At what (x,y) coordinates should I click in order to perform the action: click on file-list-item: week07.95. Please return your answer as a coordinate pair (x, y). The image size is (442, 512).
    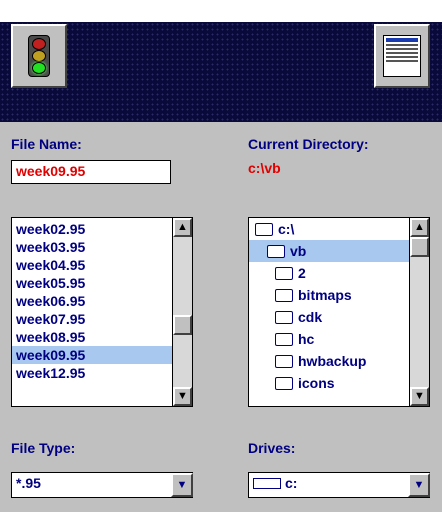
    Looking at the image, I should click on (92, 319).